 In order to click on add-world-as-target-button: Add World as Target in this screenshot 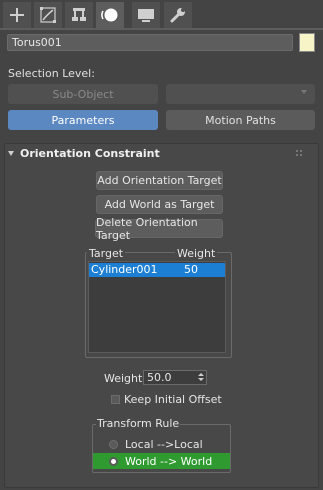, I will do `click(159, 204)`.